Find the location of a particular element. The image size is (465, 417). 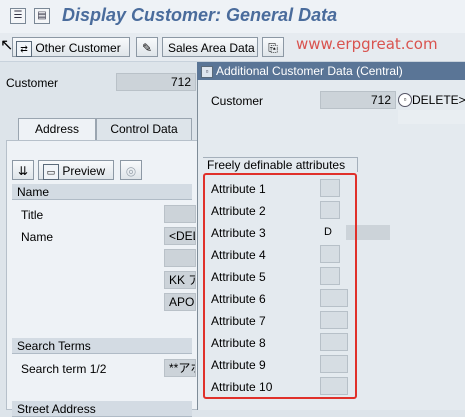

popup-customer-number: 712 is located at coordinates (358, 100).